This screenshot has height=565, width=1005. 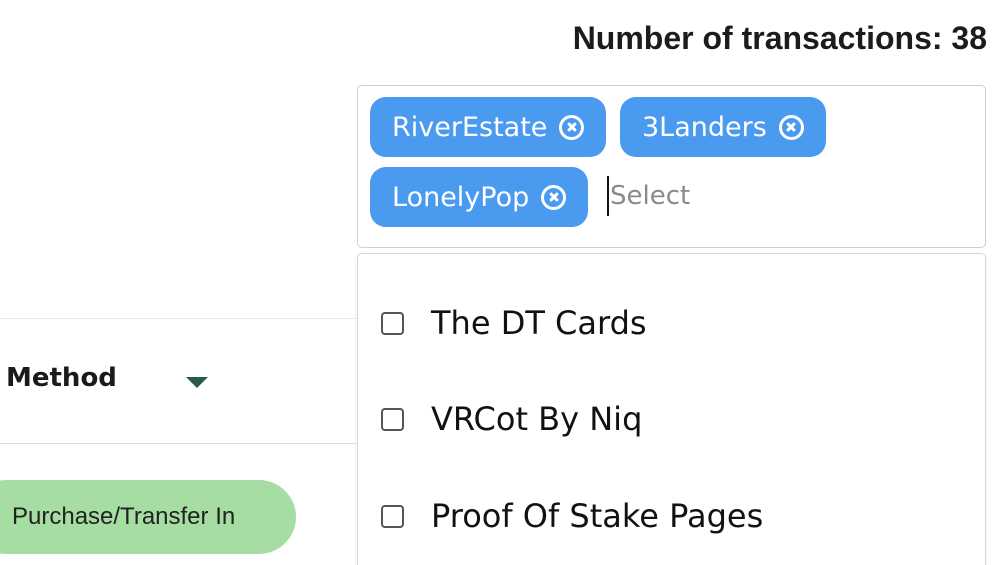 What do you see at coordinates (779, 38) in the screenshot?
I see `transaction-count: Number of transactions: 38` at bounding box center [779, 38].